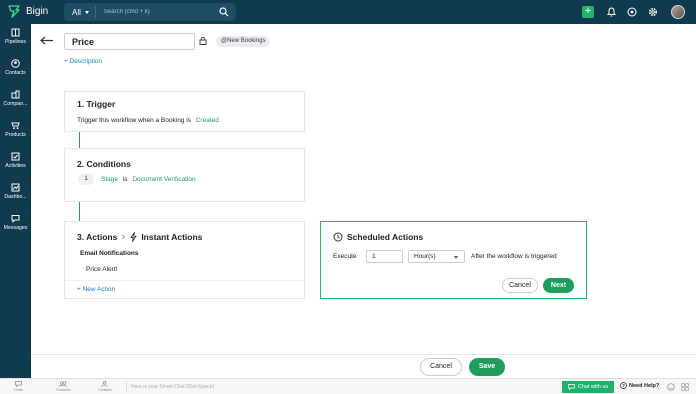  Describe the element at coordinates (14, 11) in the screenshot. I see `bigin-logo-icon` at that location.